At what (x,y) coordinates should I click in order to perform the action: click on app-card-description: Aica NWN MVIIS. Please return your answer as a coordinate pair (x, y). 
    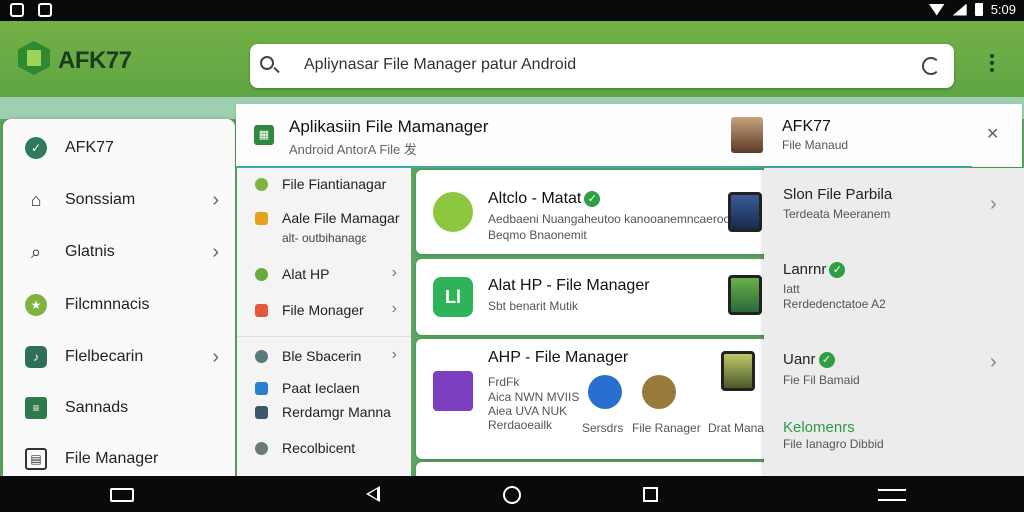
    Looking at the image, I should click on (534, 397).